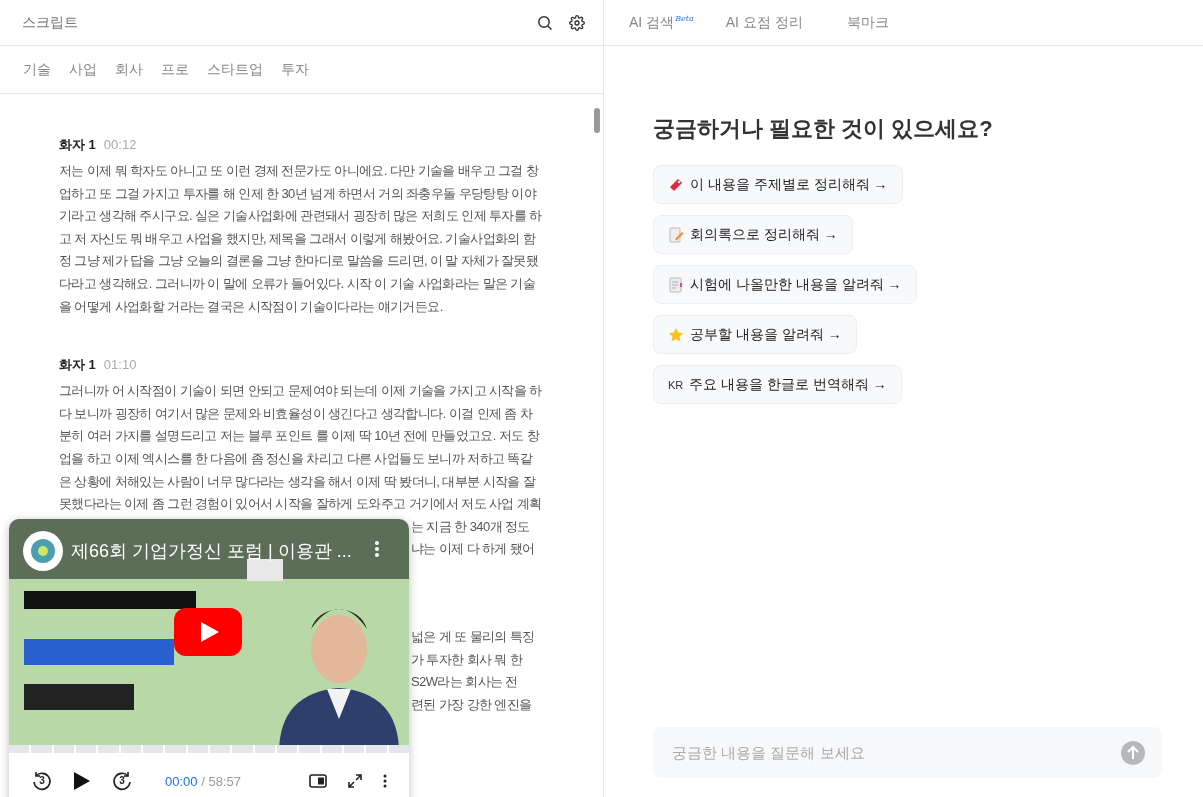  I want to click on more-icon, so click(385, 781).